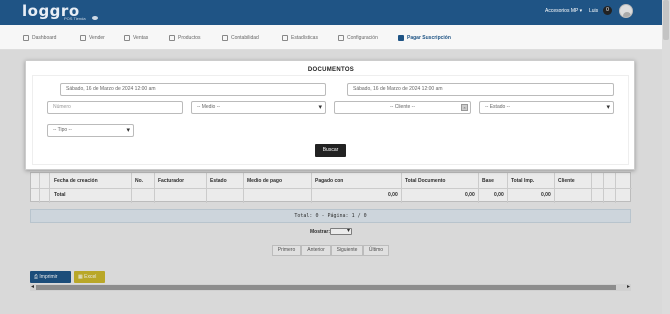 The width and height of the screenshot is (670, 314). What do you see at coordinates (341, 38) in the screenshot?
I see `gear-icon` at bounding box center [341, 38].